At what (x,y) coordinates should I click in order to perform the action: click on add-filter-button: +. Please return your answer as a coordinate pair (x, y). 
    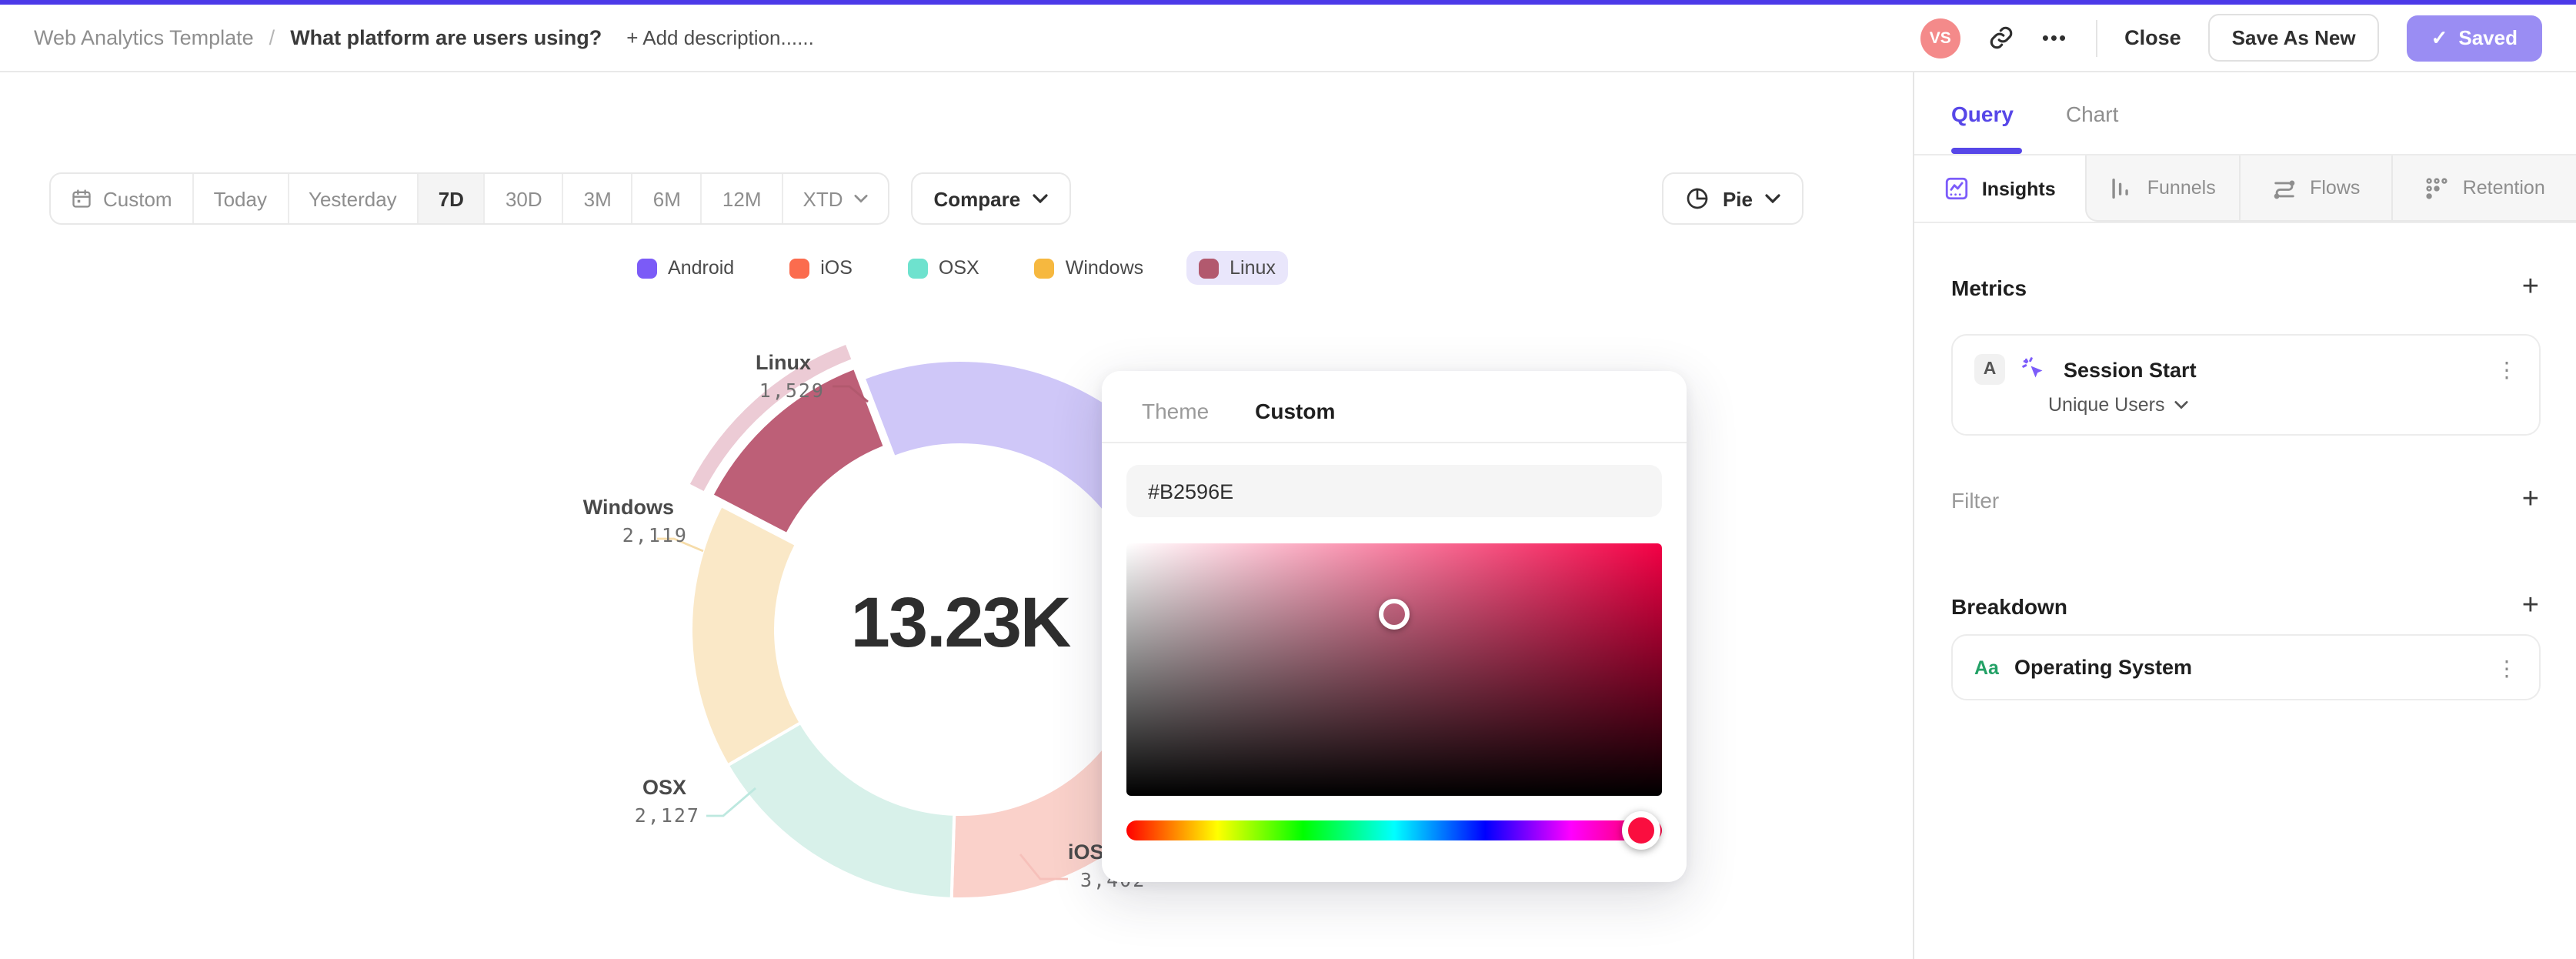
    Looking at the image, I should click on (2531, 499).